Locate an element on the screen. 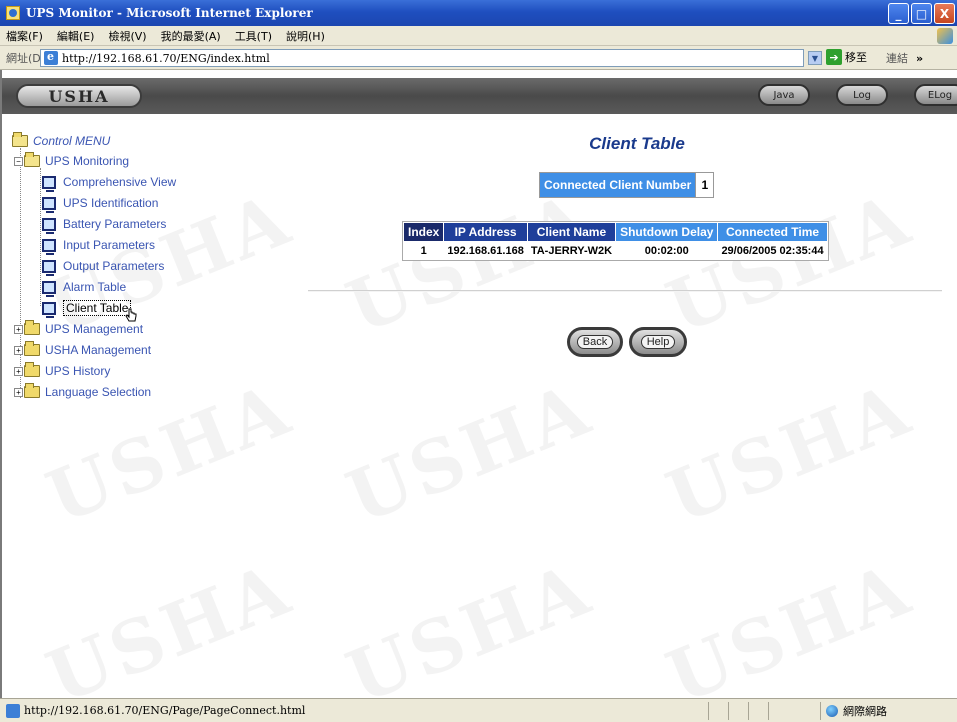  header-band: USHA Java Log ELog is located at coordinates (479, 96).